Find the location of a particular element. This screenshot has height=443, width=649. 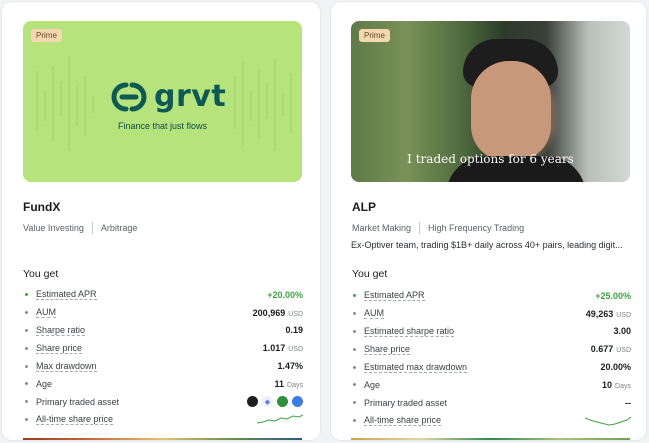

tag-arbitrage: Arbitrage is located at coordinates (119, 228).